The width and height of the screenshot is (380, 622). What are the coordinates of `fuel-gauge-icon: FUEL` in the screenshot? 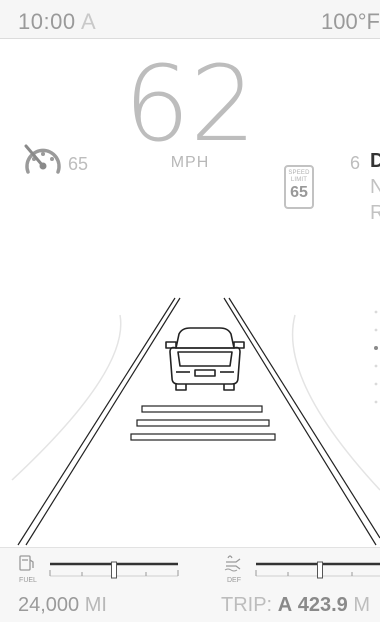 It's located at (28, 568).